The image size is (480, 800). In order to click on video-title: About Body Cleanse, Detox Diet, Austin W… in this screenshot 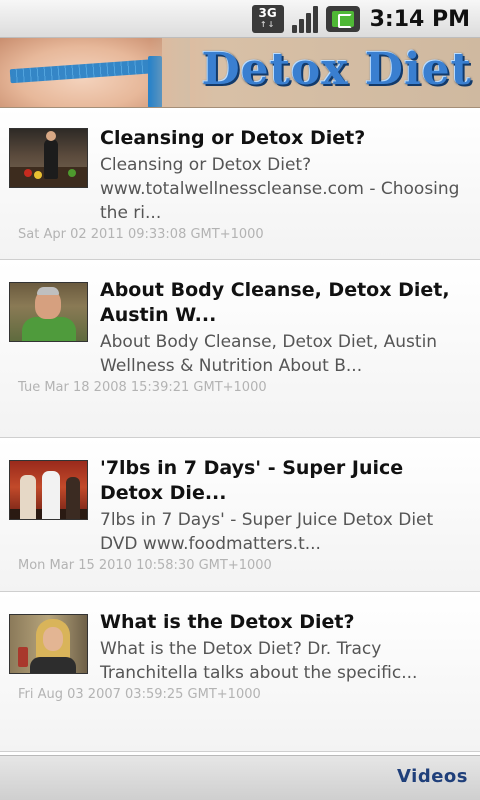, I will do `click(275, 302)`.